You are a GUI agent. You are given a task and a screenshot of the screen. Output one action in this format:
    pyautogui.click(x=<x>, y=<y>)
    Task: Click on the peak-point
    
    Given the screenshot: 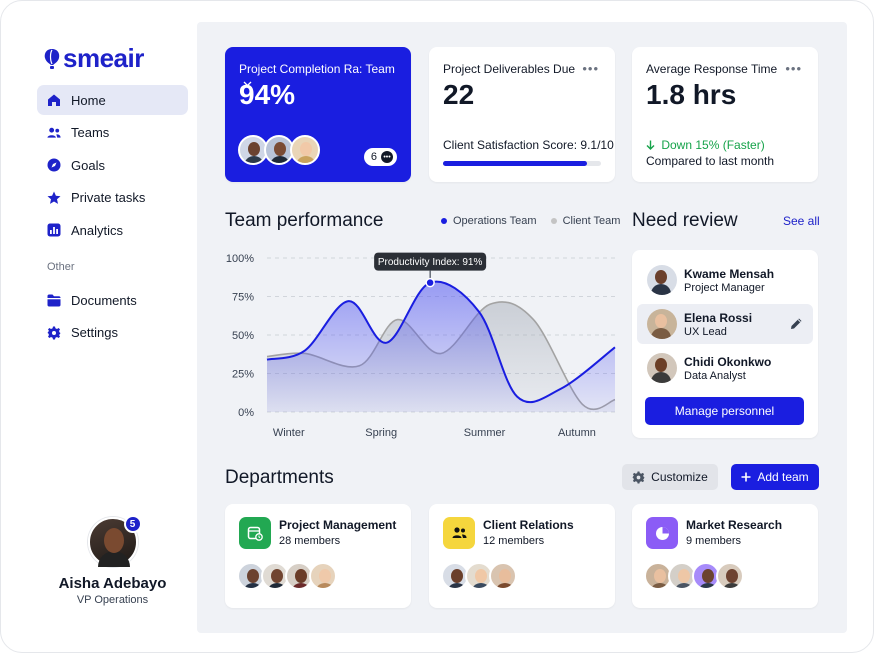 What is the action you would take?
    pyautogui.click(x=430, y=282)
    